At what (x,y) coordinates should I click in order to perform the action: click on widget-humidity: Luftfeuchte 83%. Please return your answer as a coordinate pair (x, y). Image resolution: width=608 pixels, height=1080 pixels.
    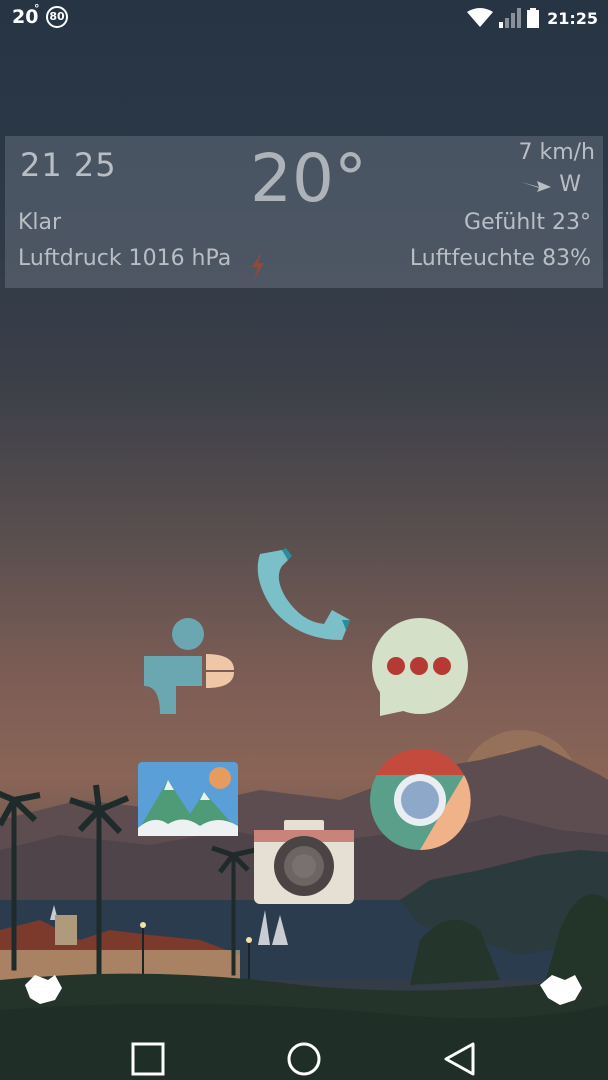
    Looking at the image, I should click on (500, 258).